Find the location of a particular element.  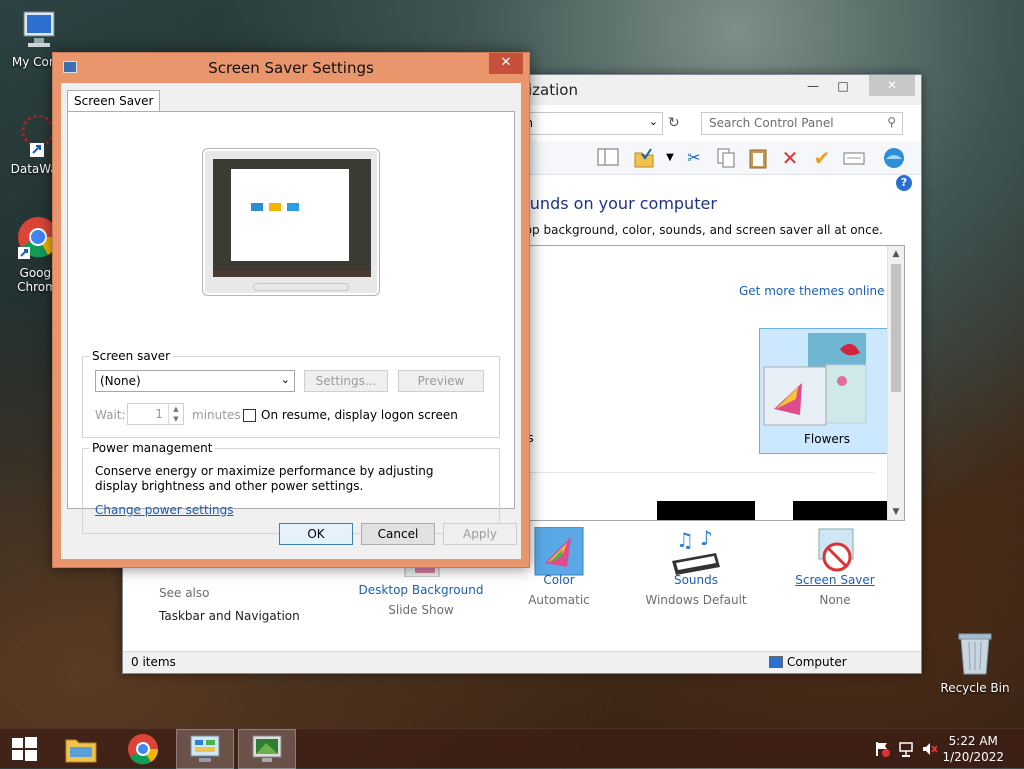

network-icon is located at coordinates (906, 749).